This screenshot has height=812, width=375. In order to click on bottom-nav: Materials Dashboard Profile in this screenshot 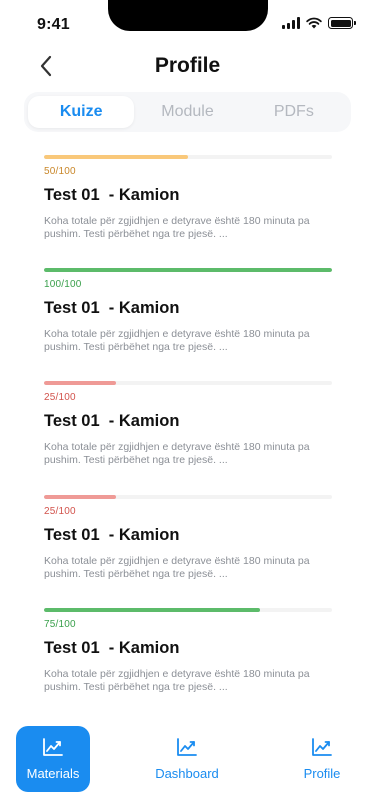, I will do `click(187, 759)`.